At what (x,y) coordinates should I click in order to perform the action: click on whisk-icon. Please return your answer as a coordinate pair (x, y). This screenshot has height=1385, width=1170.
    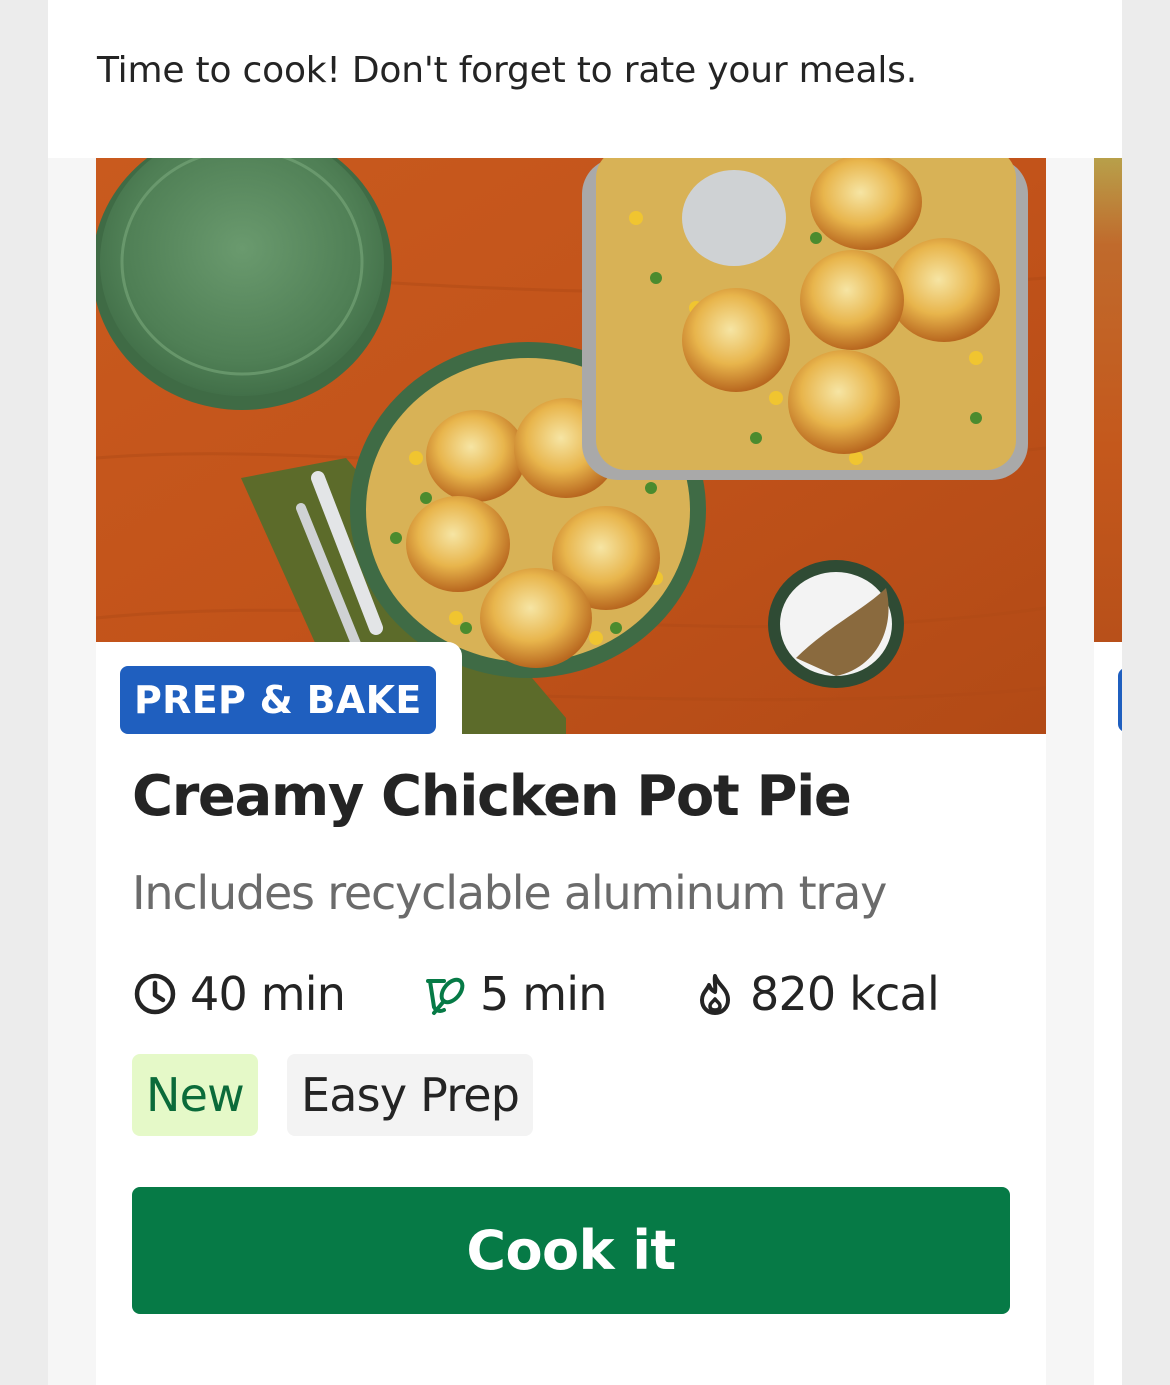
    Looking at the image, I should click on (445, 996).